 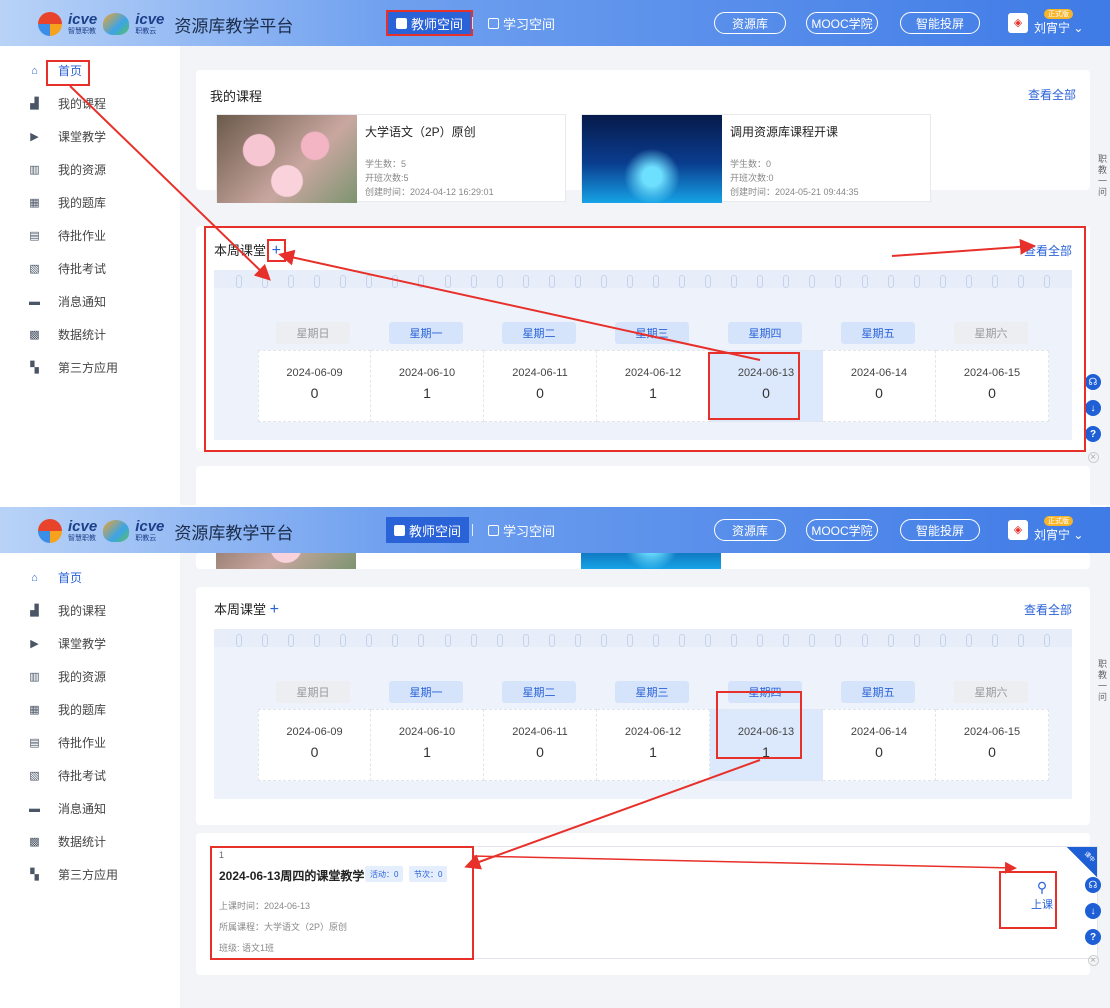 I want to click on divider, so click(x=472, y=530).